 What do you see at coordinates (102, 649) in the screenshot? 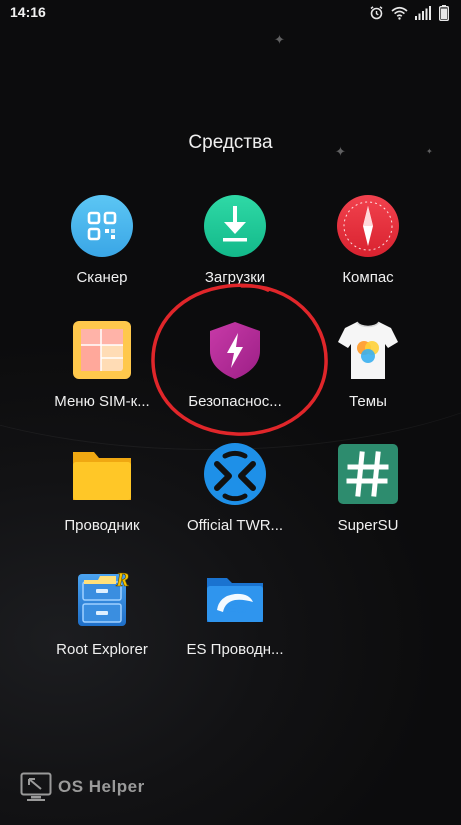
I see `app-label: Root Explorer` at bounding box center [102, 649].